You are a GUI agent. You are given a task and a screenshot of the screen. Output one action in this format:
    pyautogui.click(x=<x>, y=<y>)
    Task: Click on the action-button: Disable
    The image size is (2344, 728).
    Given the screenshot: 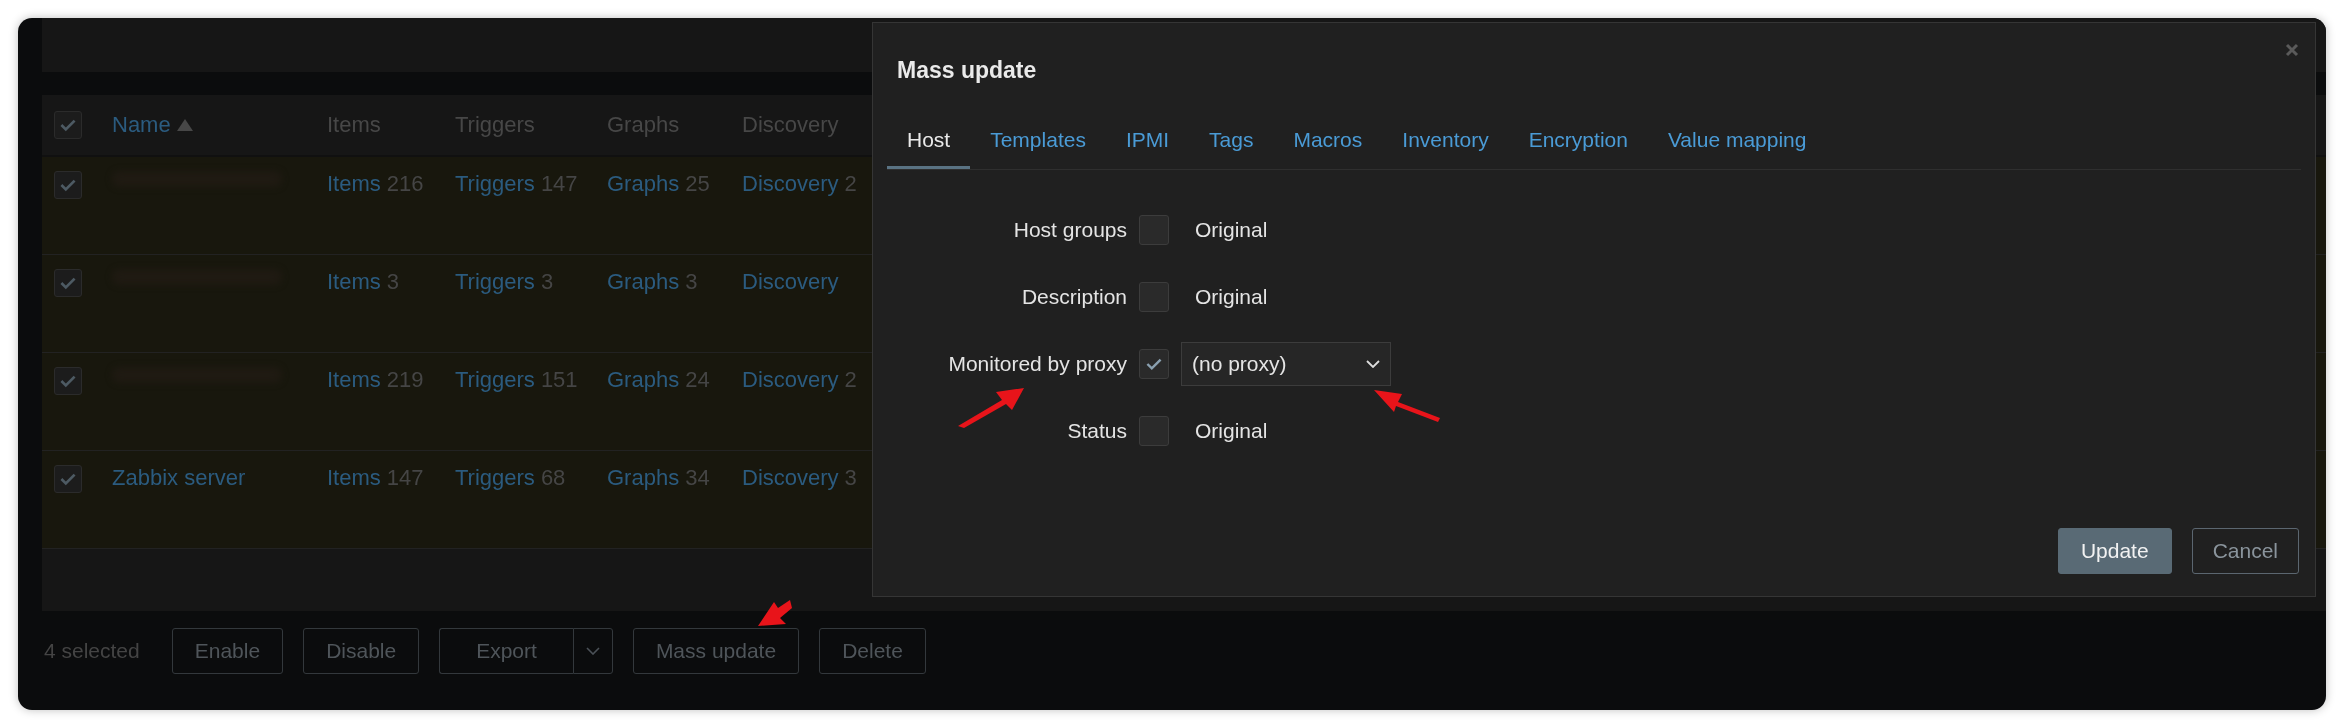 What is the action you would take?
    pyautogui.click(x=361, y=650)
    